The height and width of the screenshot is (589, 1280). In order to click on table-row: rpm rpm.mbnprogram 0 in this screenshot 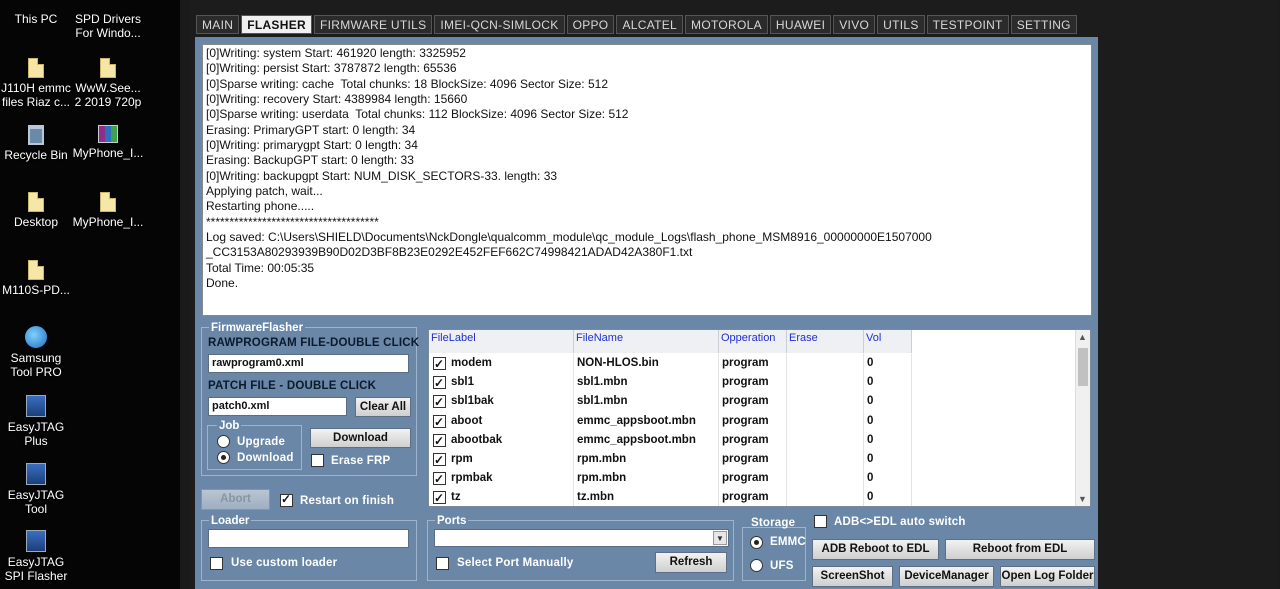, I will do `click(670, 460)`.